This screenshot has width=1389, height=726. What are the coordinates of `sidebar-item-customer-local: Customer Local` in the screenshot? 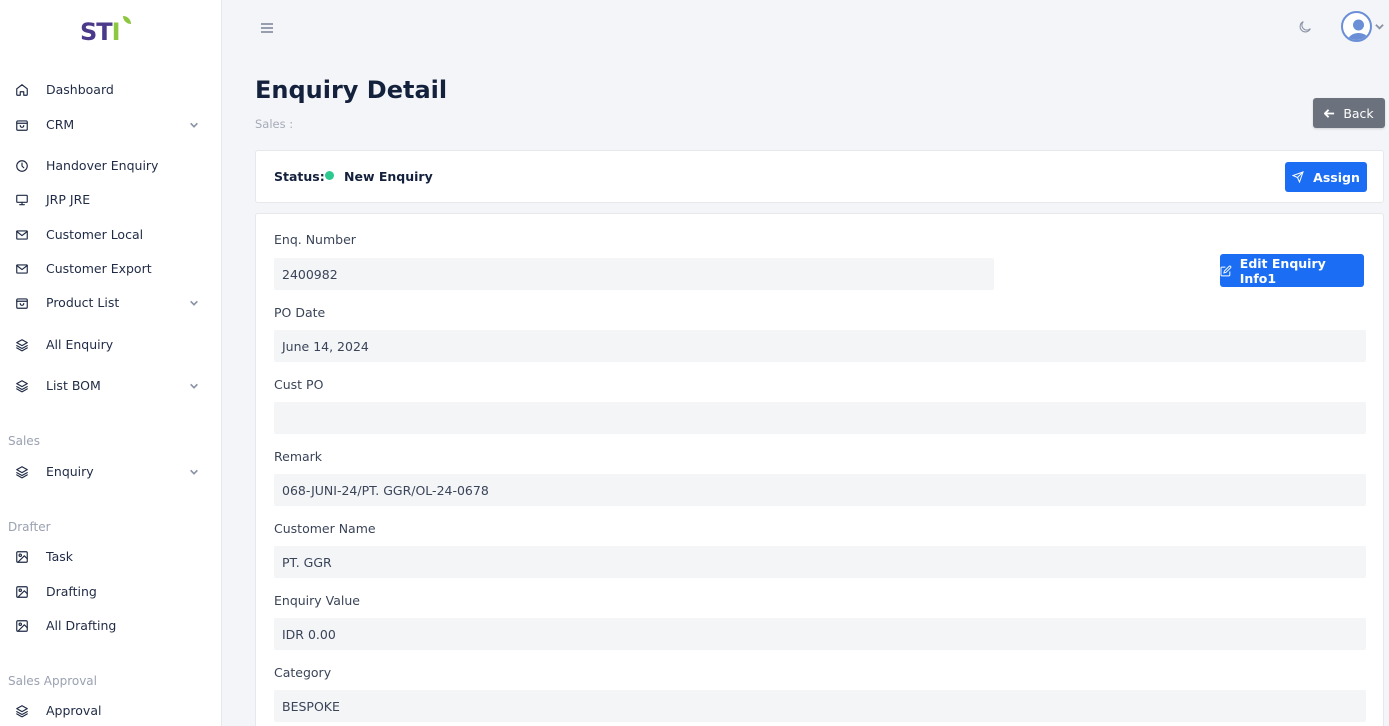 It's located at (111, 235).